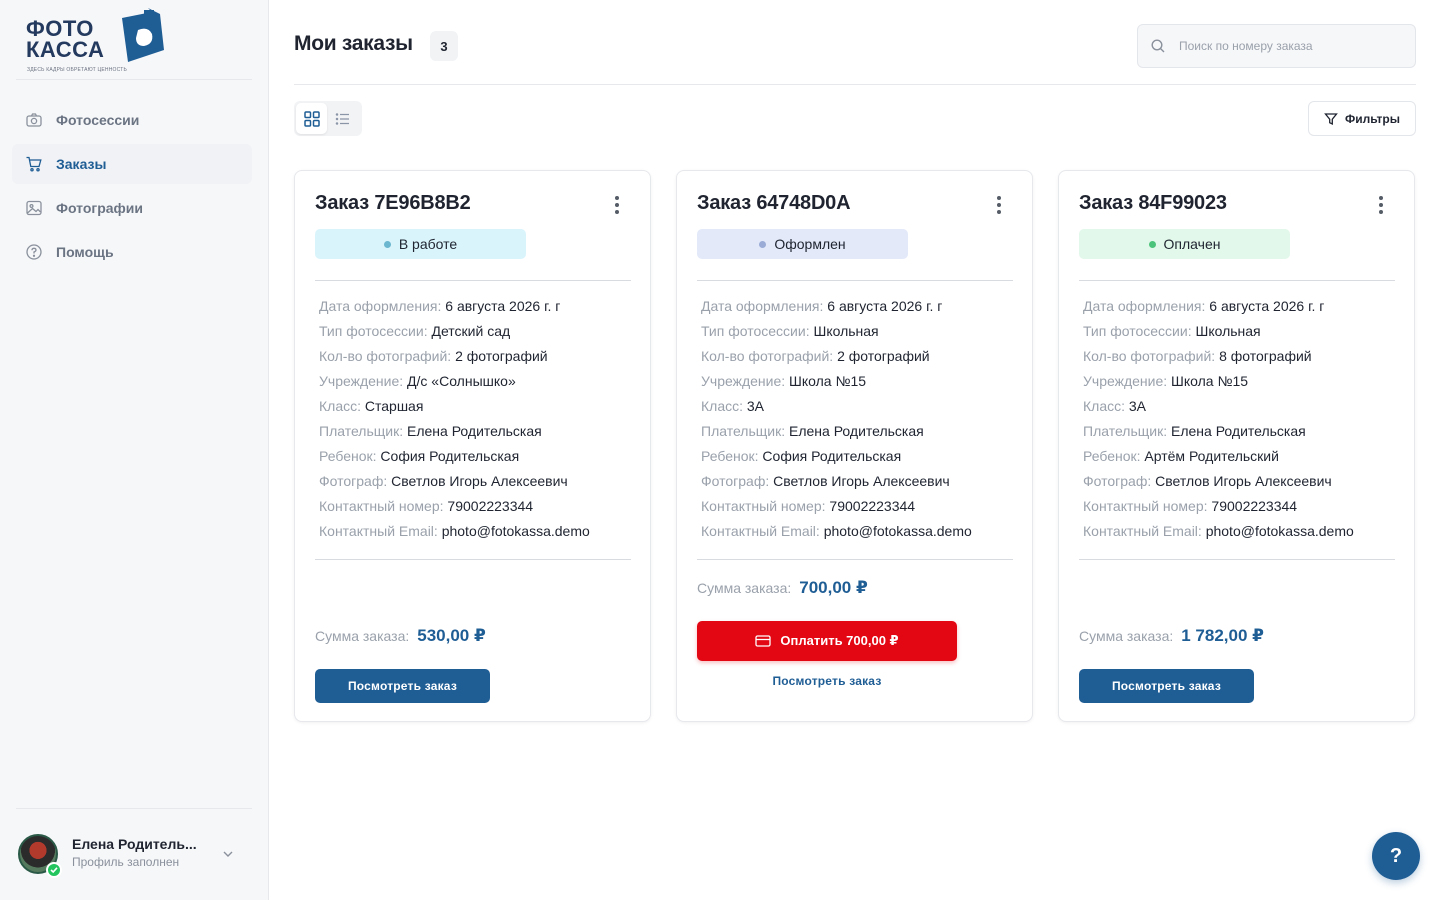 Image resolution: width=1440 pixels, height=900 pixels. Describe the element at coordinates (743, 381) in the screenshot. I see `detail-key: Учреждение:` at that location.